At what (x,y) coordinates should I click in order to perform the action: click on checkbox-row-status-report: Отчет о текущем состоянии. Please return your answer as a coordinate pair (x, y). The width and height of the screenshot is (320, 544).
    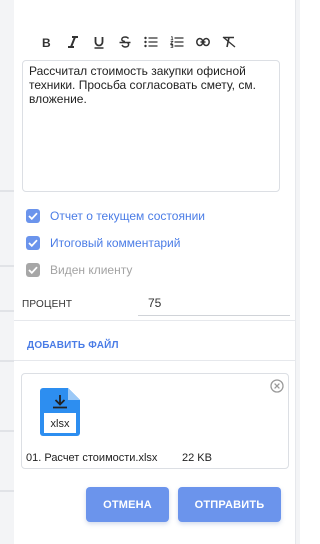
    Looking at the image, I should click on (115, 216).